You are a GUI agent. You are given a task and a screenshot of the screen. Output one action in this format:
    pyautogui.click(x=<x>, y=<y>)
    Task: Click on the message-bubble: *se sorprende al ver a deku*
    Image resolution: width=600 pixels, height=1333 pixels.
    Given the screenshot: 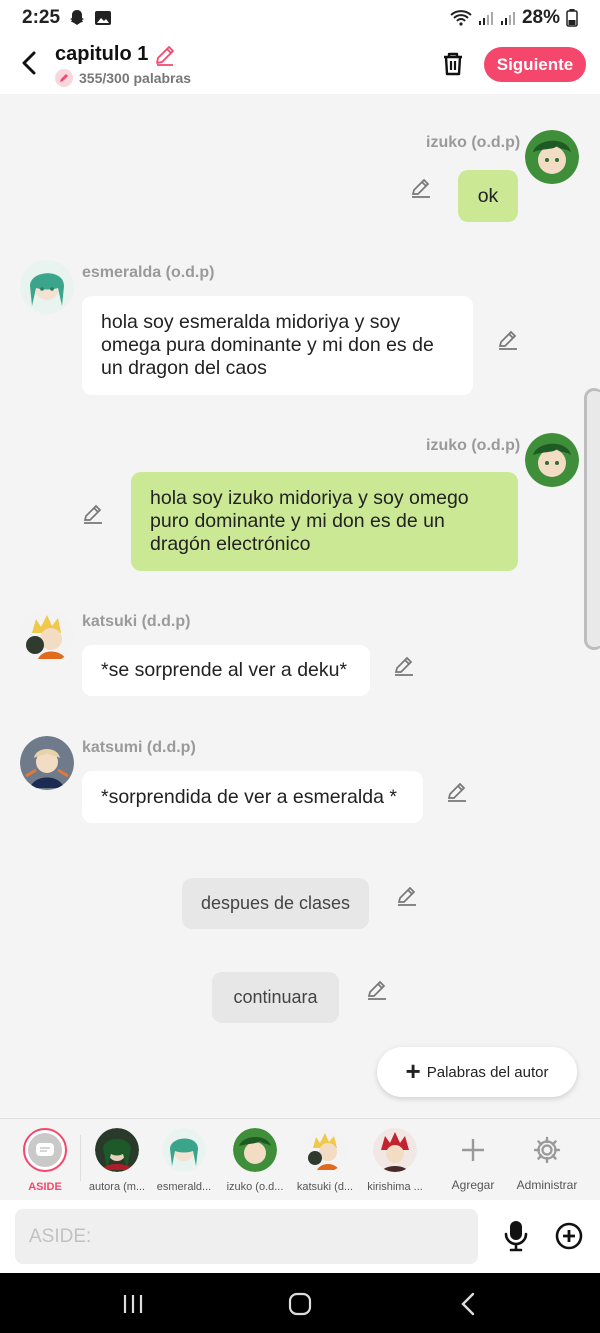 What is the action you would take?
    pyautogui.click(x=226, y=670)
    